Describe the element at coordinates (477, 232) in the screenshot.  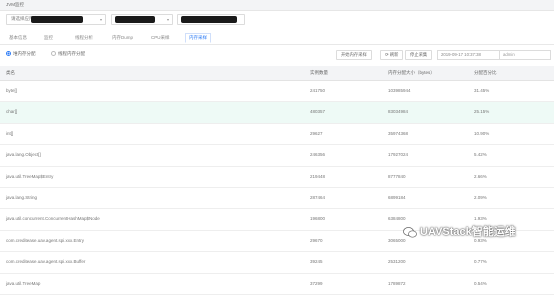
I see `watermark: UAVStack智能运维` at that location.